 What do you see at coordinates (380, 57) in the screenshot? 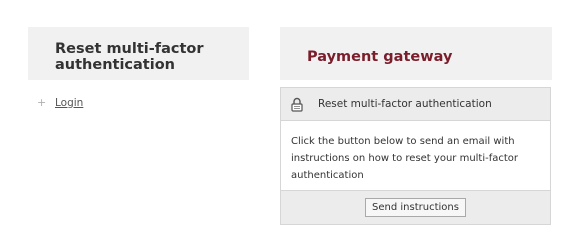
I see `app-title: Payment gateway` at bounding box center [380, 57].